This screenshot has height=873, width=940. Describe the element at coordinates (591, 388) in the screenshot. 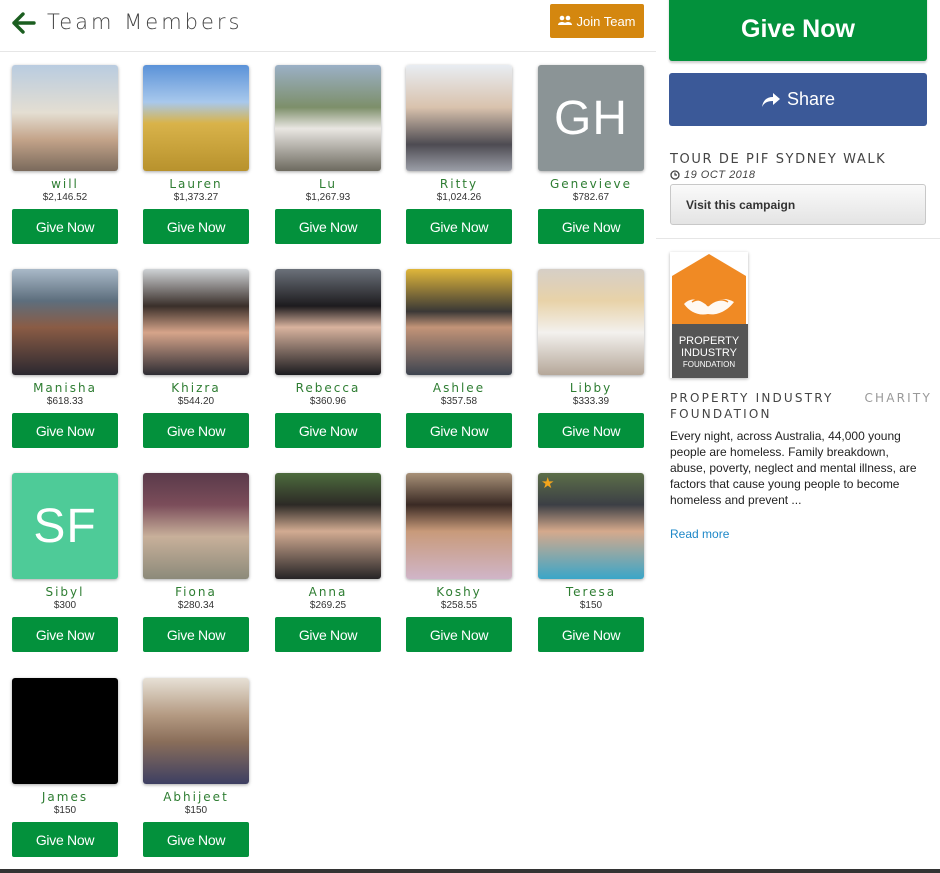

I see `member-name: Libby` at that location.